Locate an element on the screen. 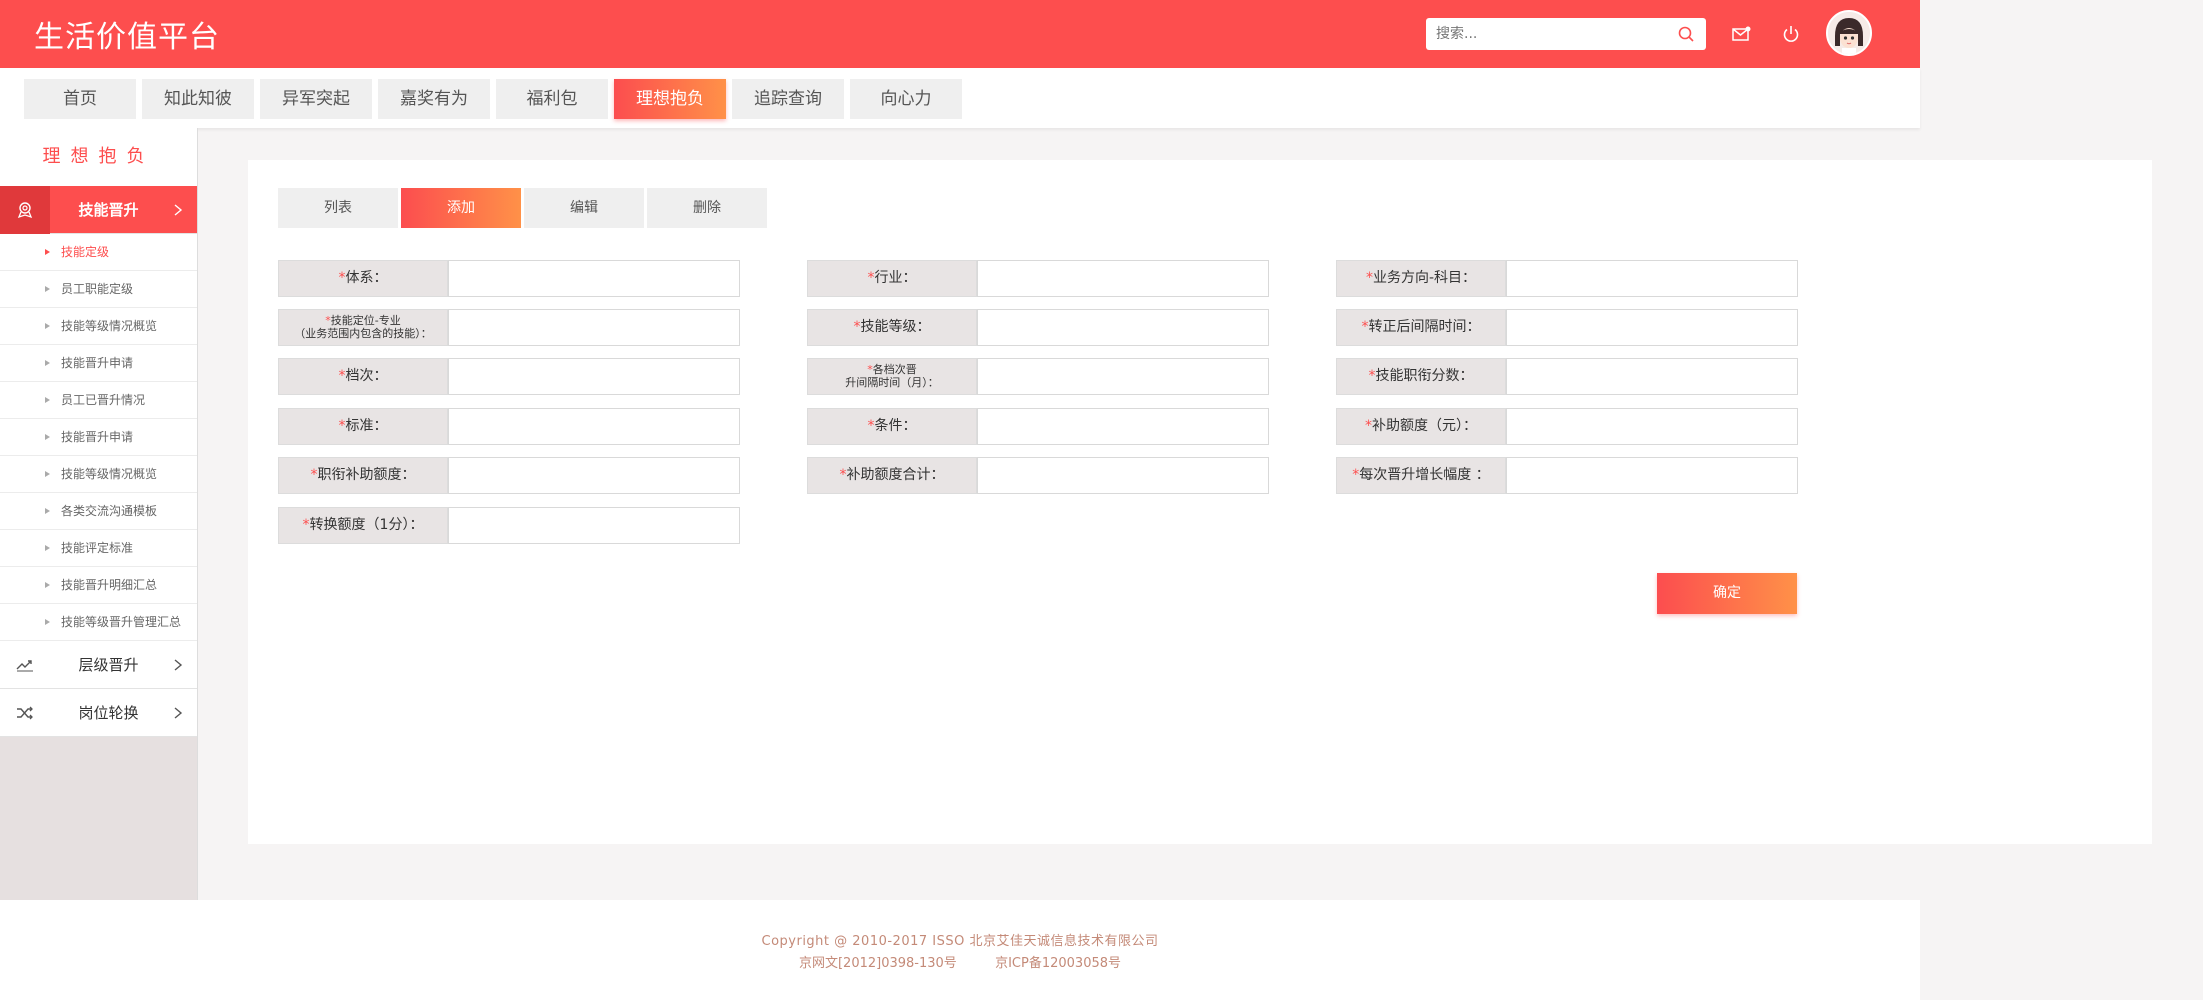 The image size is (2203, 1000). field-title-score: *技能职衔分数： is located at coordinates (1567, 376).